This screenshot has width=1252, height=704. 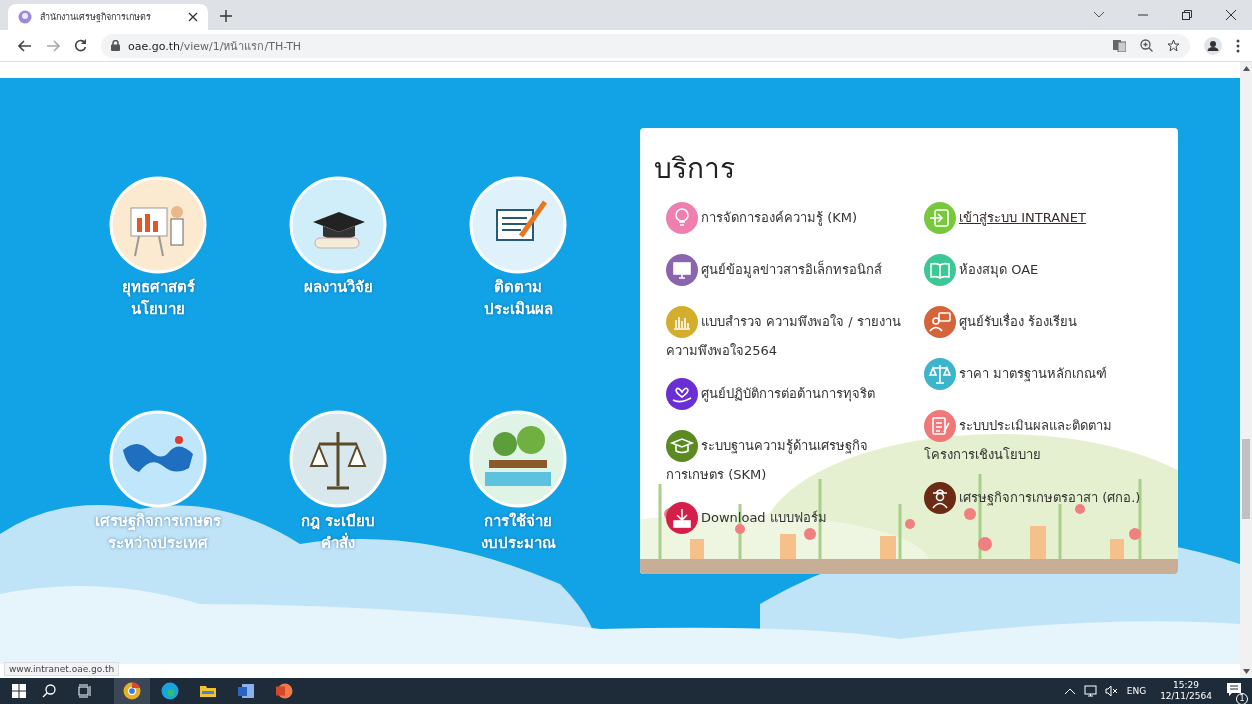 What do you see at coordinates (1136, 691) in the screenshot?
I see `input-language: ENG` at bounding box center [1136, 691].